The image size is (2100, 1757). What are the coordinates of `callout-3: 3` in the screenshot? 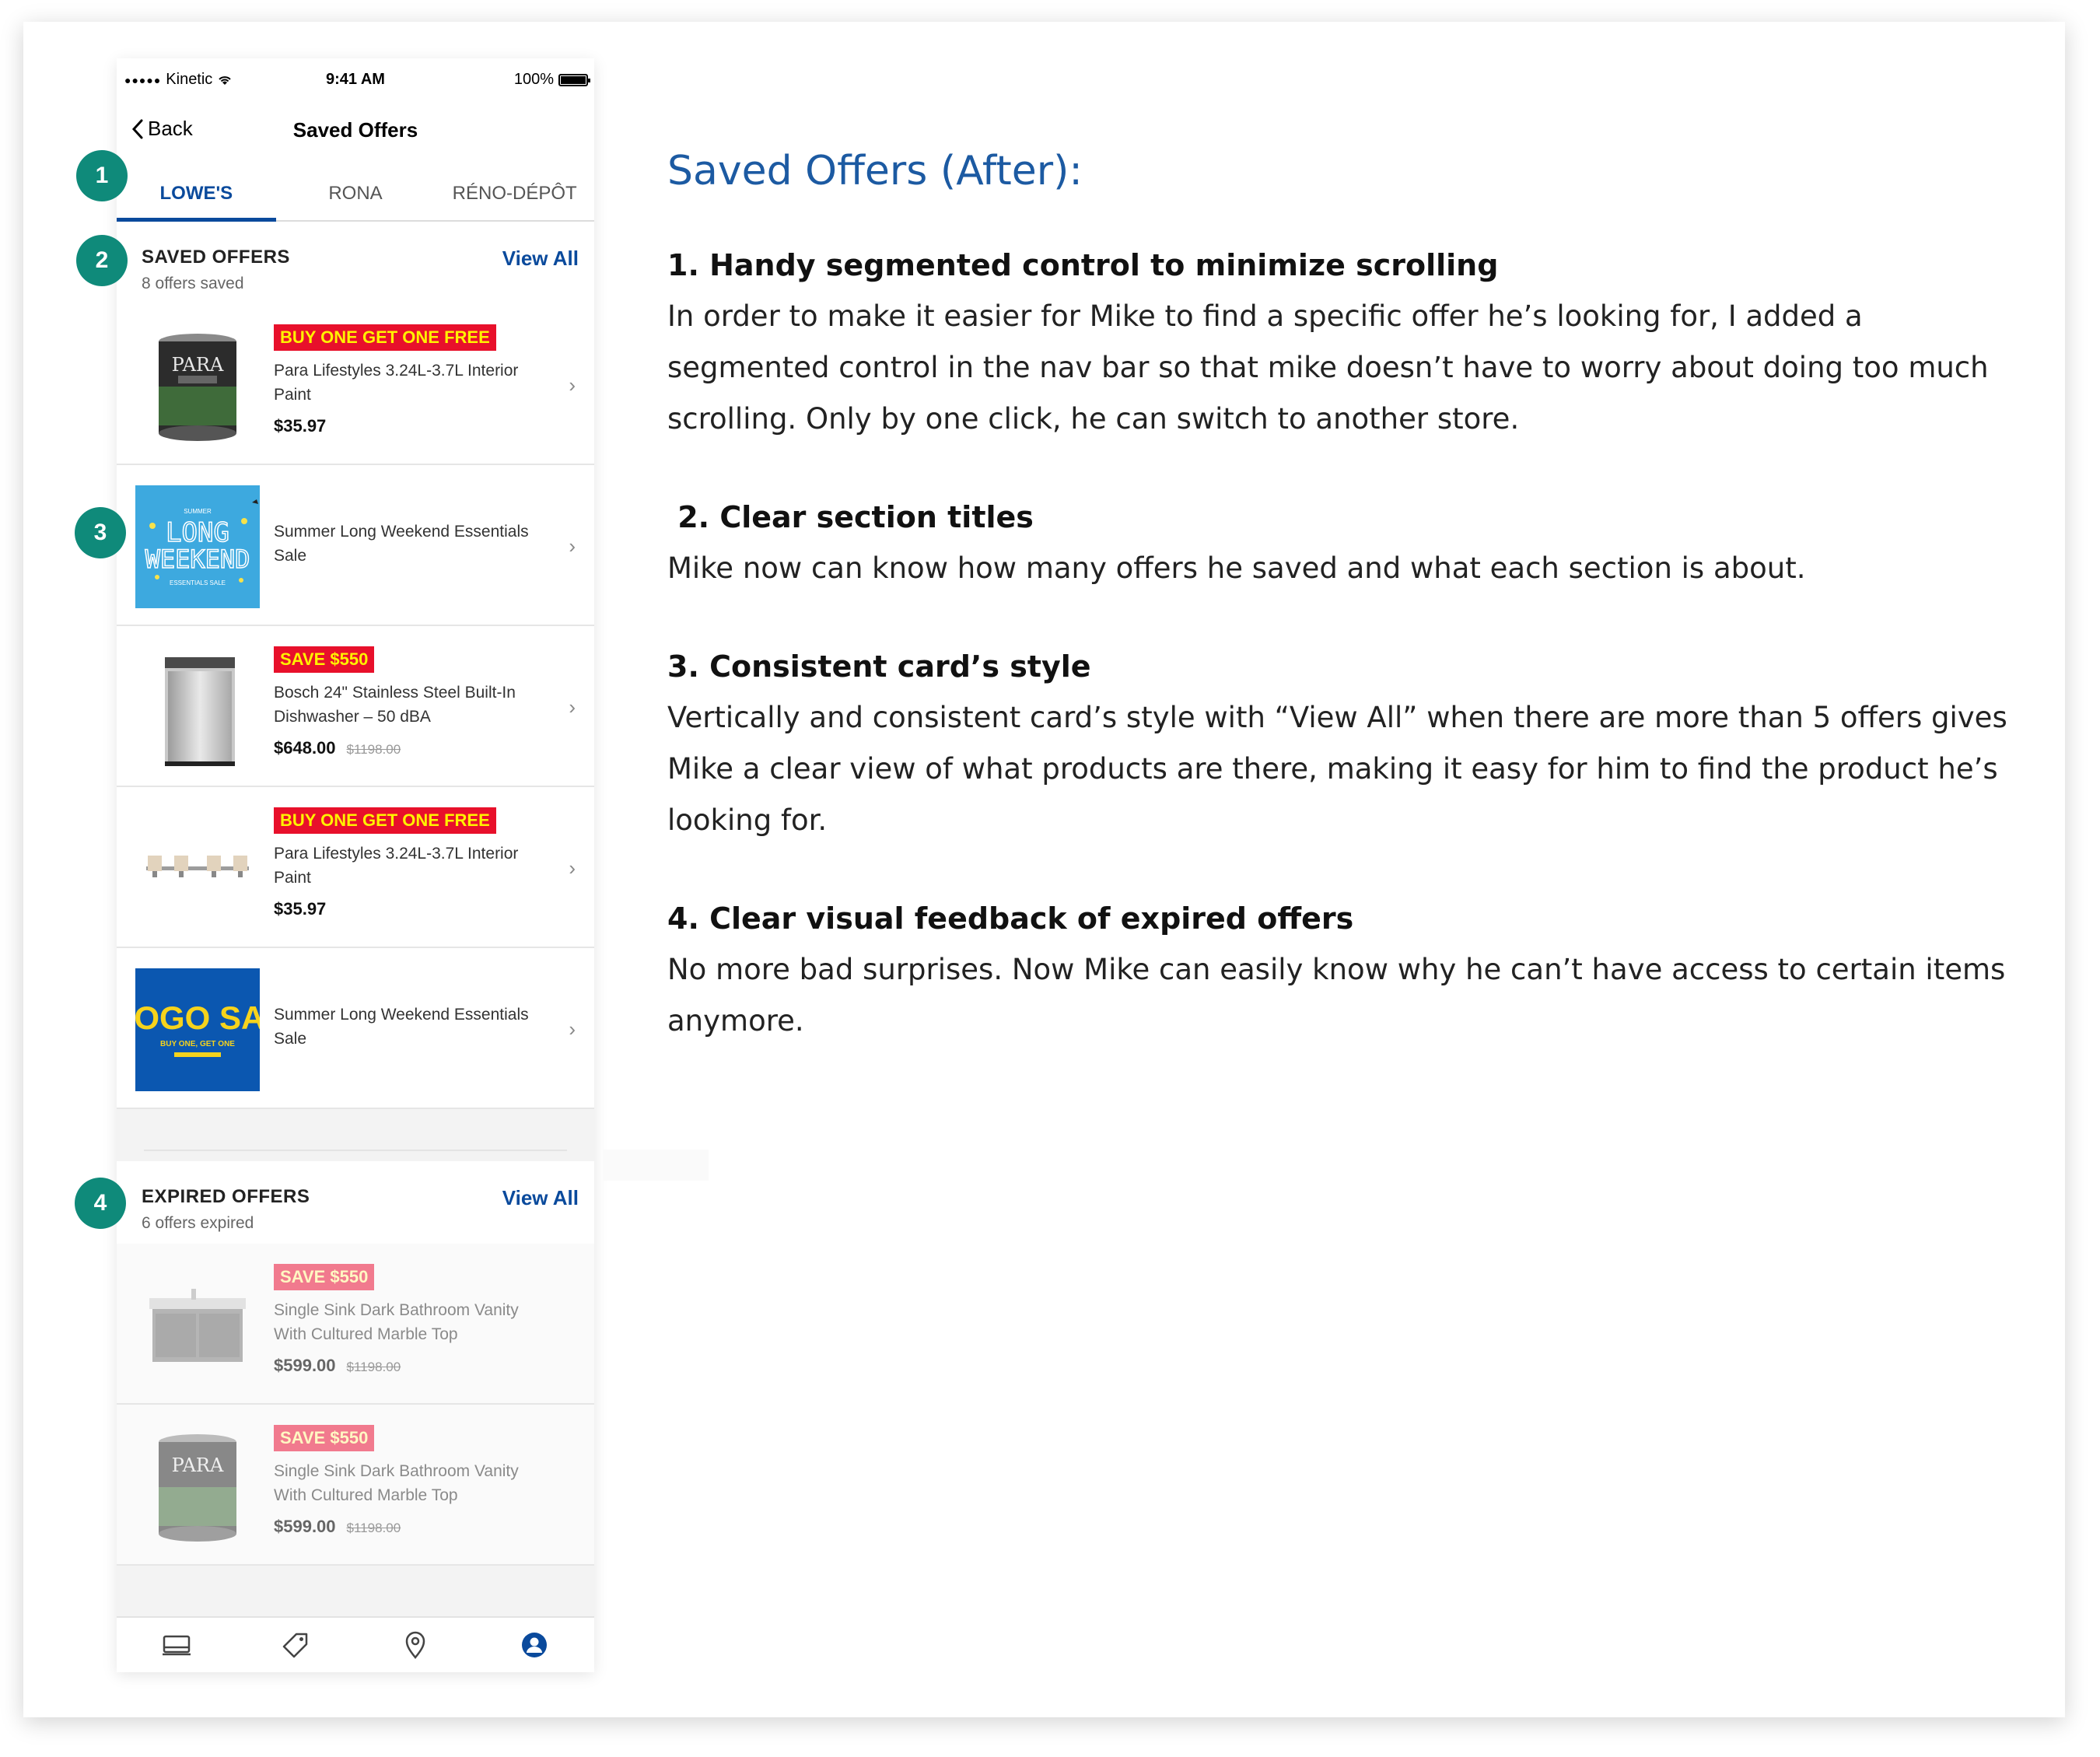 It's located at (101, 533).